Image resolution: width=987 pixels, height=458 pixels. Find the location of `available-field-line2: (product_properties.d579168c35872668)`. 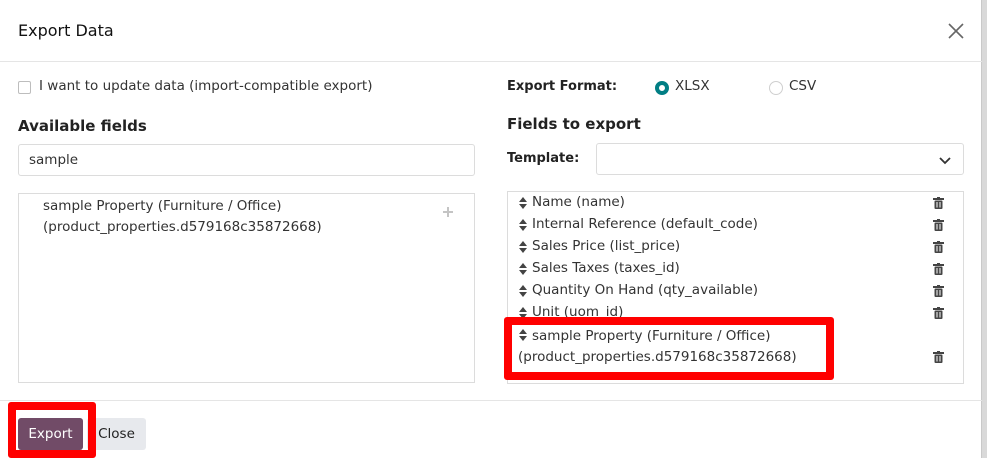

available-field-line2: (product_properties.d579168c35872668) is located at coordinates (182, 227).